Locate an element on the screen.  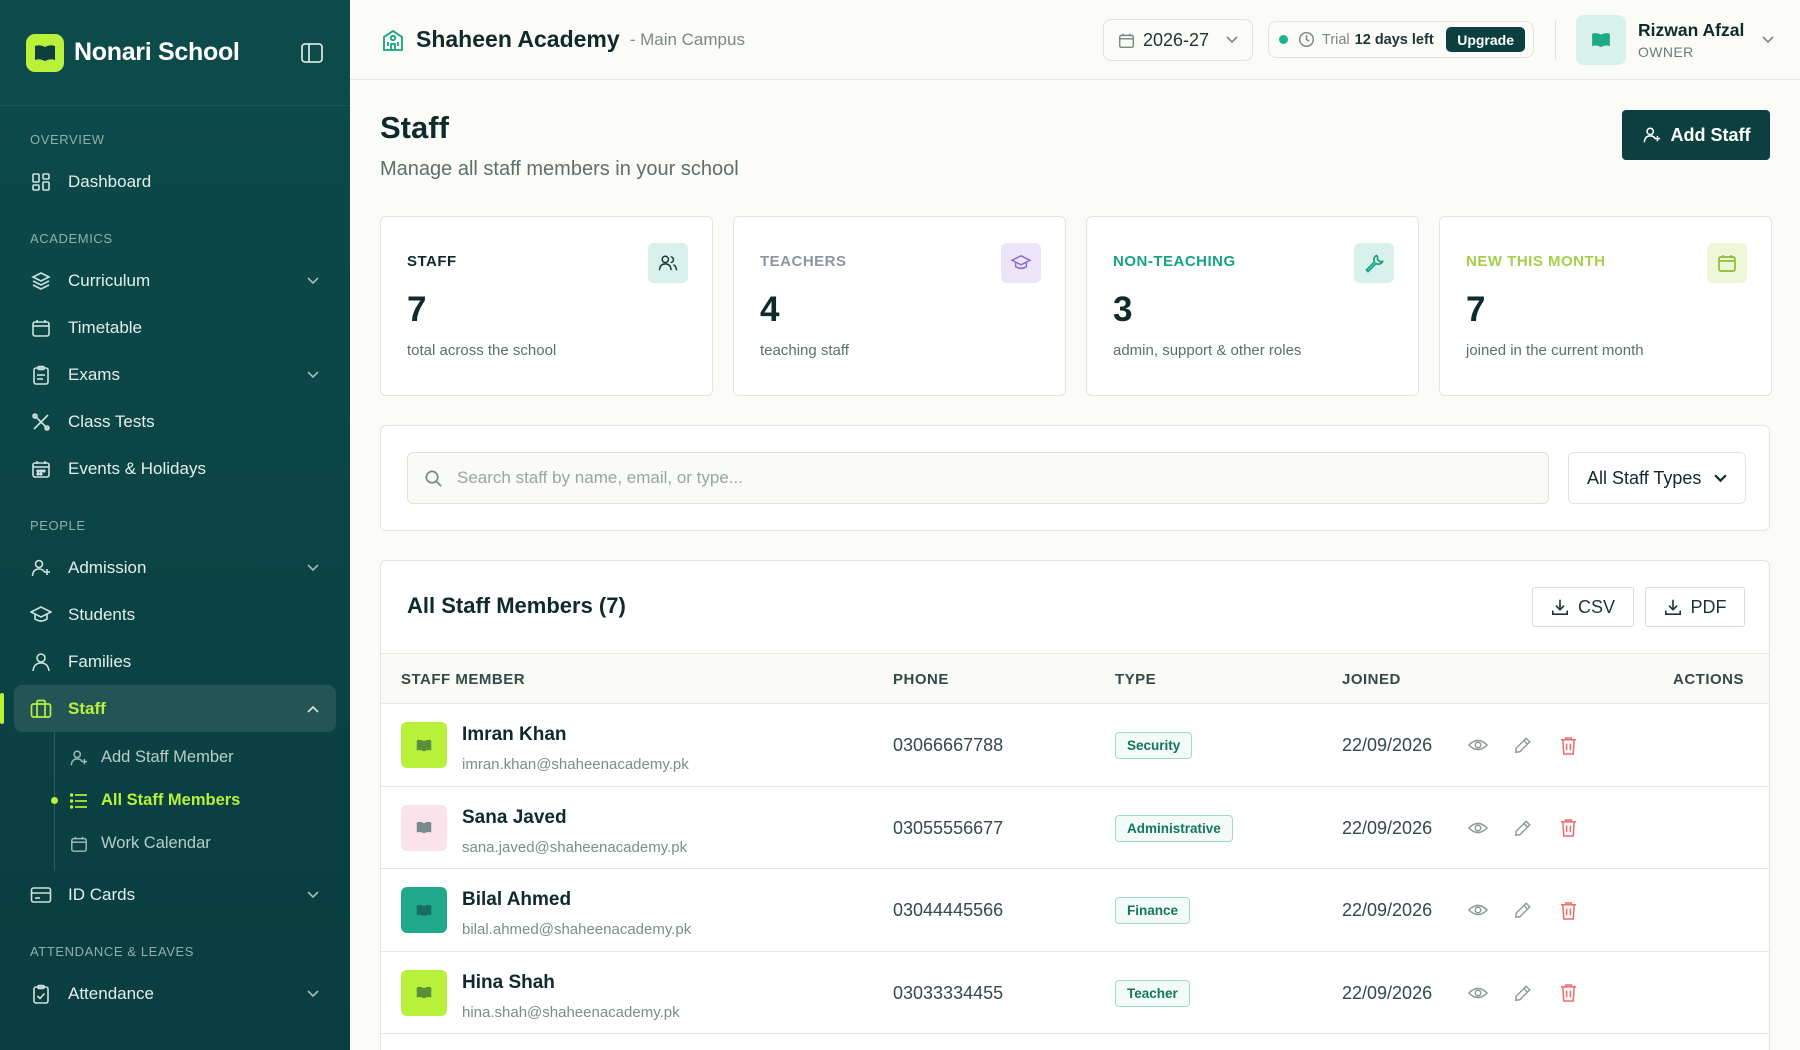
add-staff-button: Add Staff is located at coordinates (1696, 135).